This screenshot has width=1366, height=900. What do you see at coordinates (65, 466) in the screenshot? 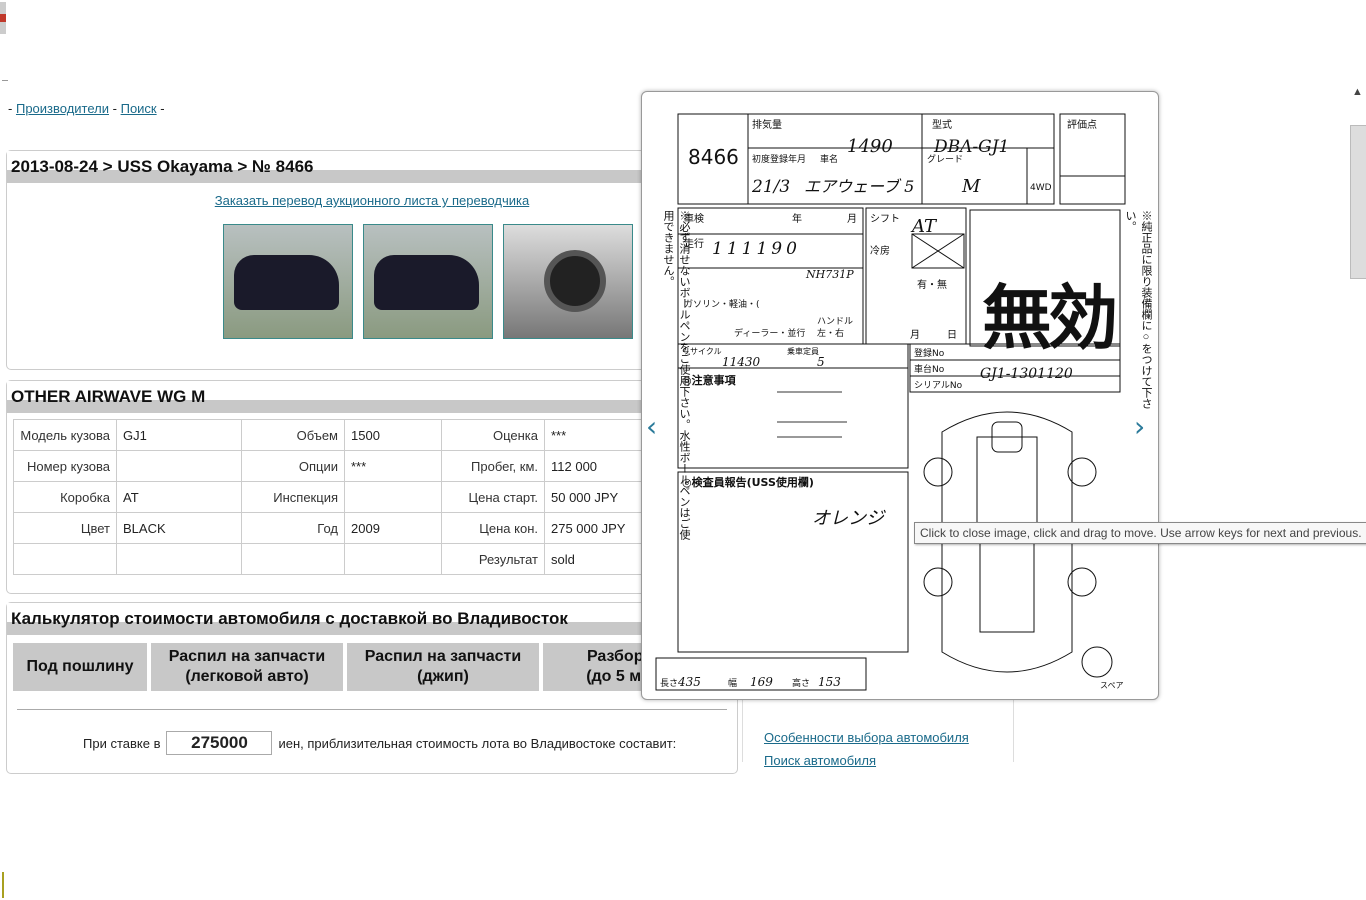
I see `spec-label: Номер кузова` at bounding box center [65, 466].